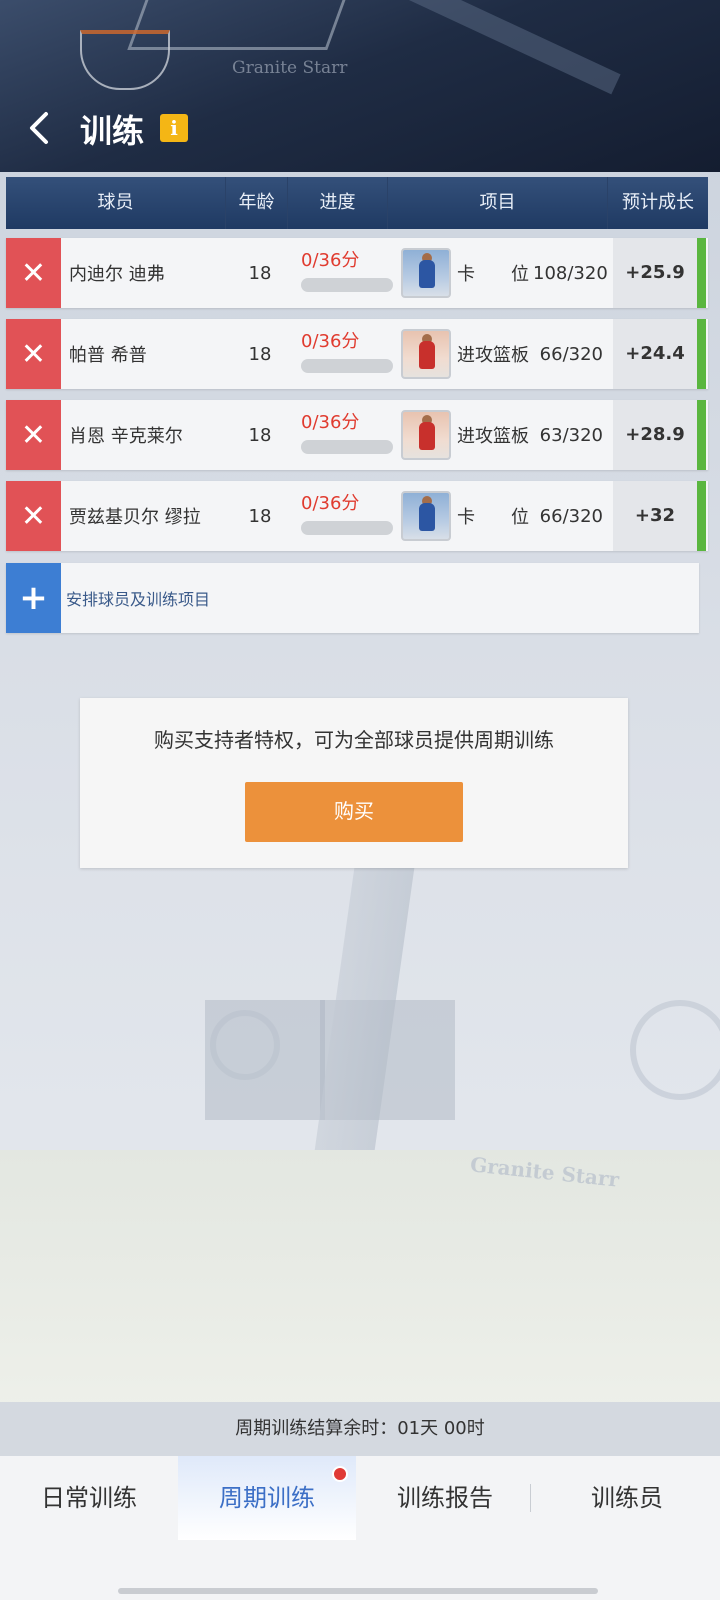 This screenshot has width=720, height=1600. What do you see at coordinates (658, 202) in the screenshot?
I see `col-growth: 预计成长` at bounding box center [658, 202].